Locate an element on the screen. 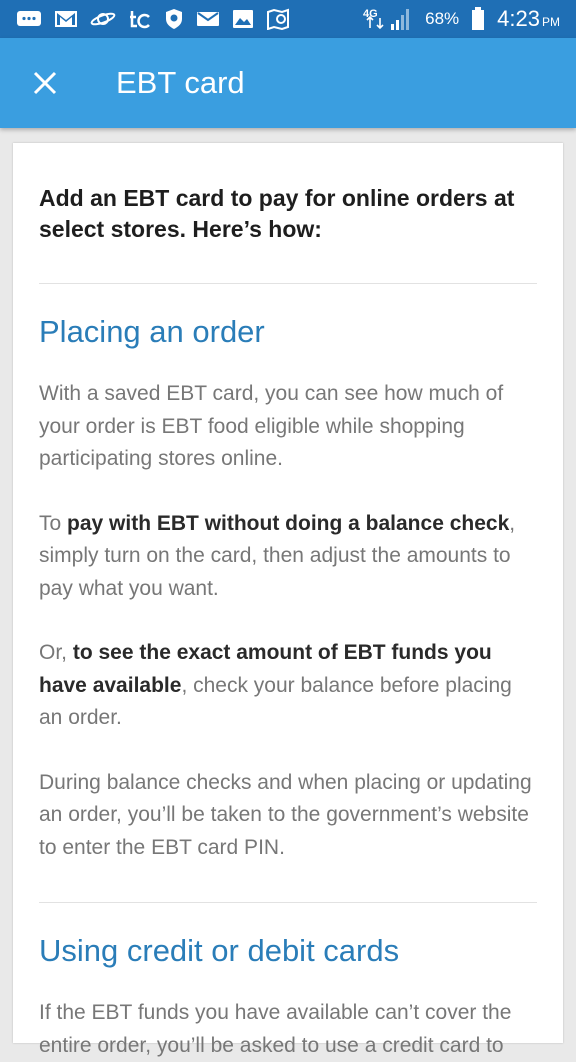 The height and width of the screenshot is (1062, 576). placing-order-heading: Placing an order is located at coordinates (152, 331).